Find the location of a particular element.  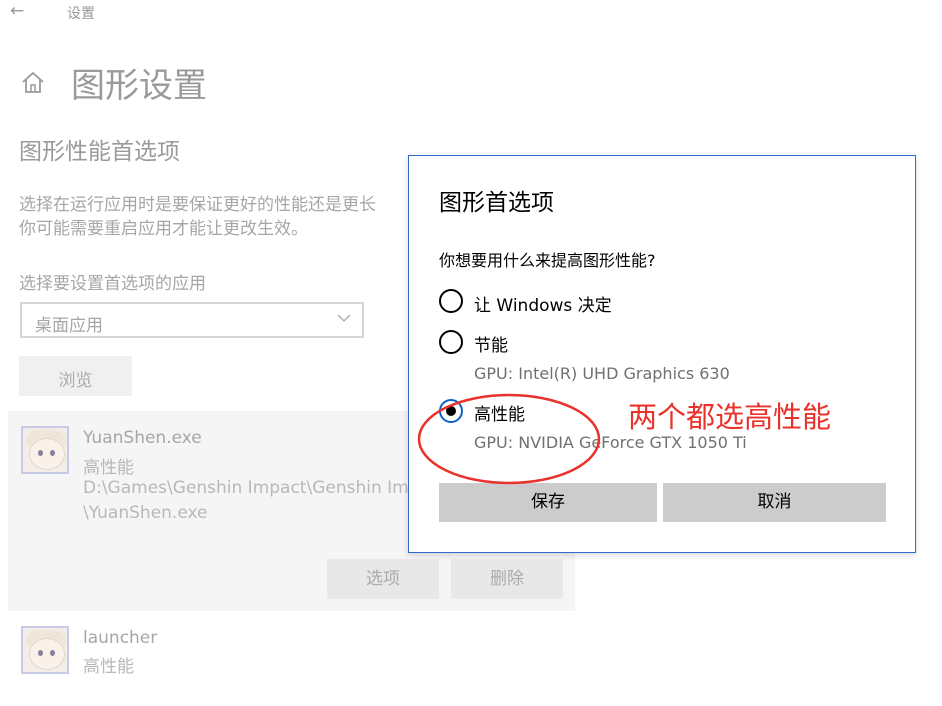

options-button: 选项 is located at coordinates (383, 579).